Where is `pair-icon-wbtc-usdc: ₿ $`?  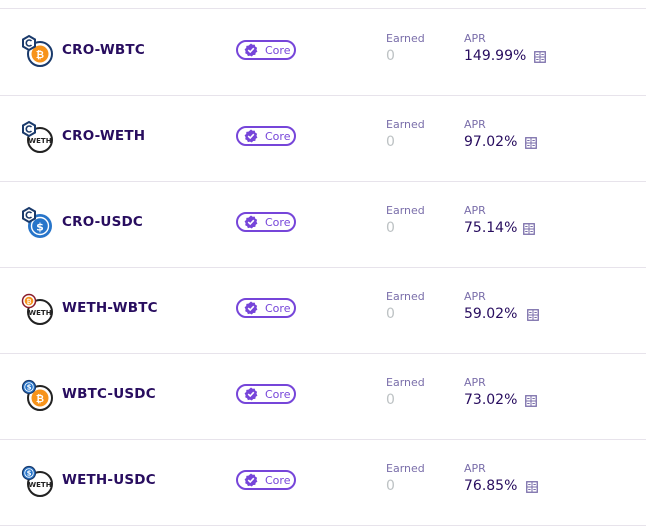 pair-icon-wbtc-usdc: ₿ $ is located at coordinates (38, 395).